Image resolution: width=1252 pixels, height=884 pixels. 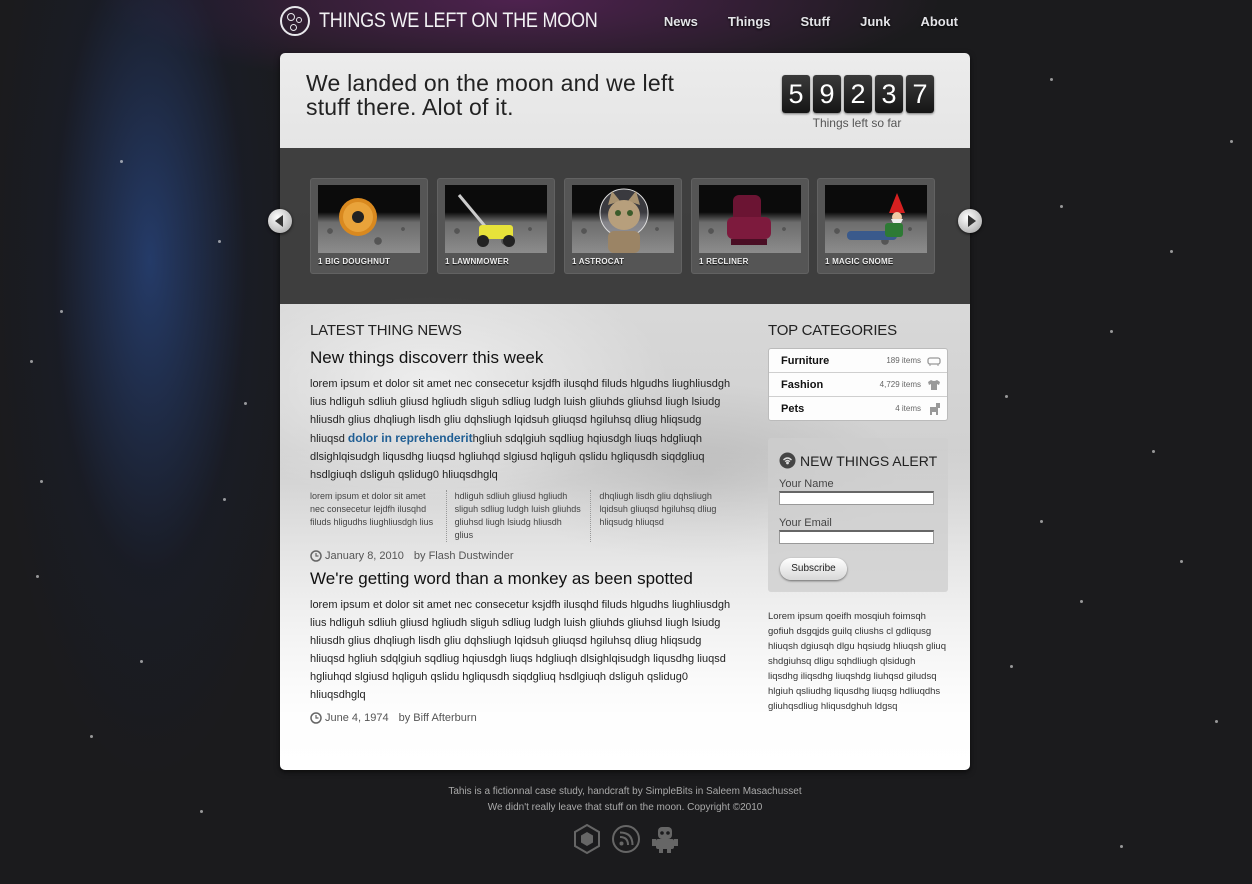 What do you see at coordinates (386, 330) in the screenshot?
I see `news-heading: LATEST THING NEWS` at bounding box center [386, 330].